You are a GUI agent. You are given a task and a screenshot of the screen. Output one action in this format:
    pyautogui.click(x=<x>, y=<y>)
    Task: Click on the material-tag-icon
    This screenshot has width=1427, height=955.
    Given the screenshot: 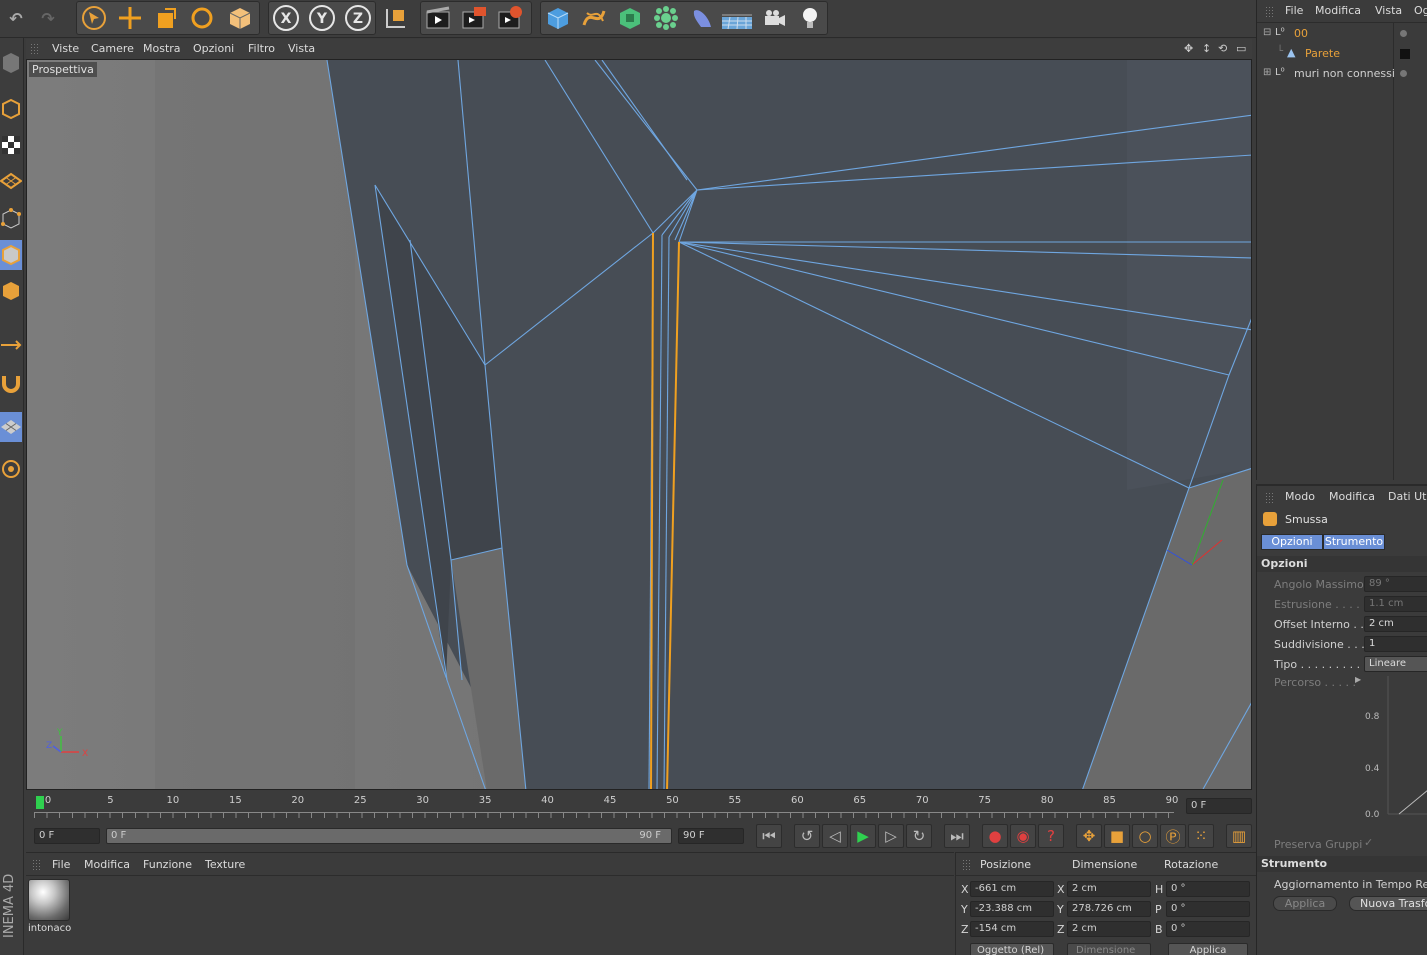 What is the action you would take?
    pyautogui.click(x=1405, y=54)
    